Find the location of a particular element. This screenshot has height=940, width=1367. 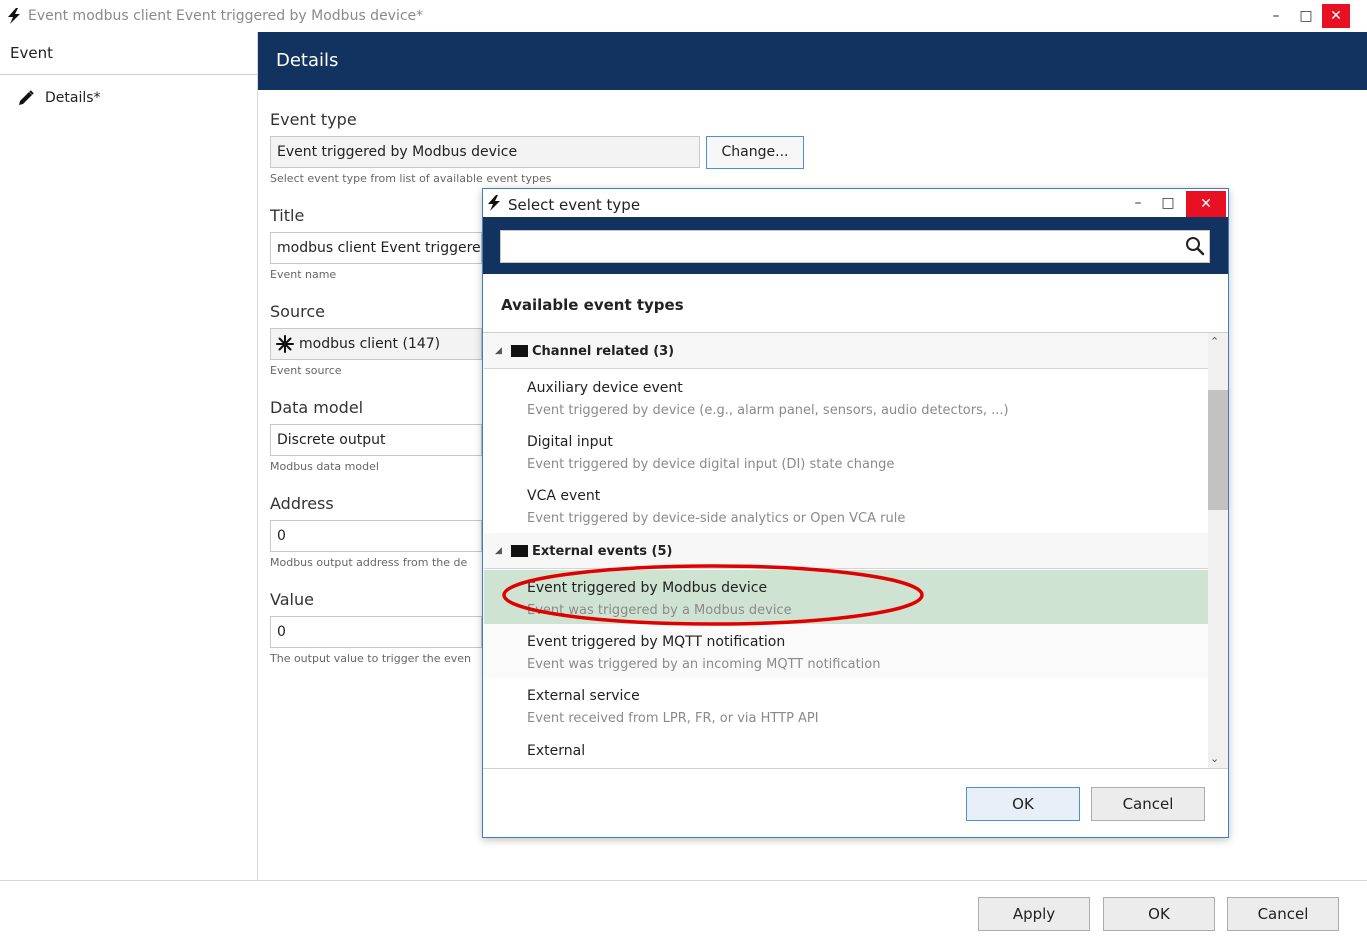

sidebar-item-label: Details* is located at coordinates (73, 98).